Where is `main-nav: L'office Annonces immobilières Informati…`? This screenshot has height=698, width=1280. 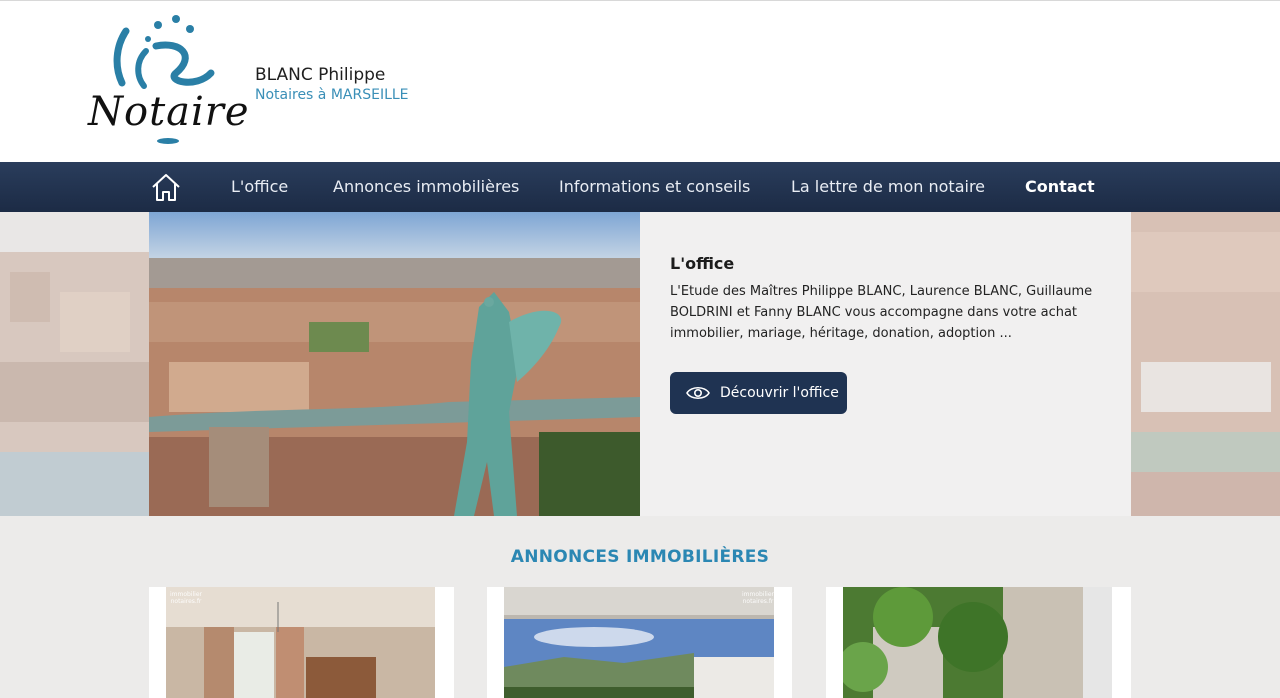 main-nav: L'office Annonces immobilières Informati… is located at coordinates (640, 187).